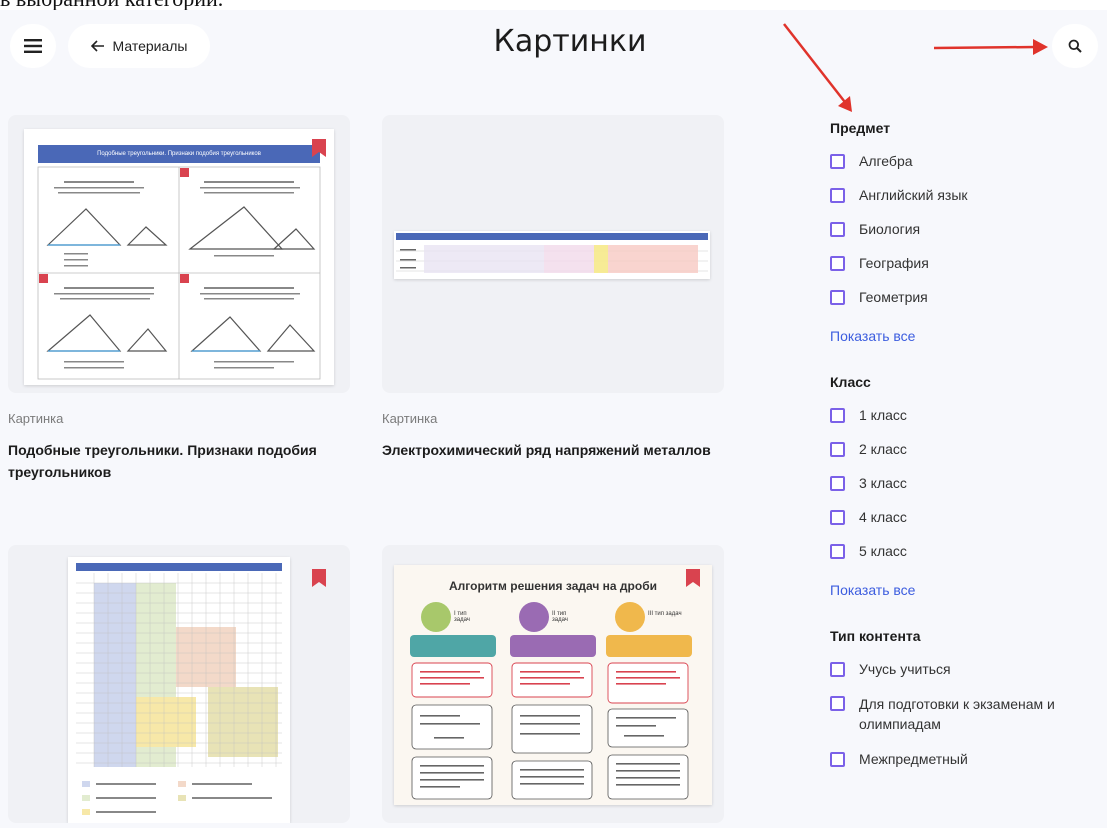 The height and width of the screenshot is (828, 1107). What do you see at coordinates (965, 263) in the screenshot?
I see `filter-option-geography: География` at bounding box center [965, 263].